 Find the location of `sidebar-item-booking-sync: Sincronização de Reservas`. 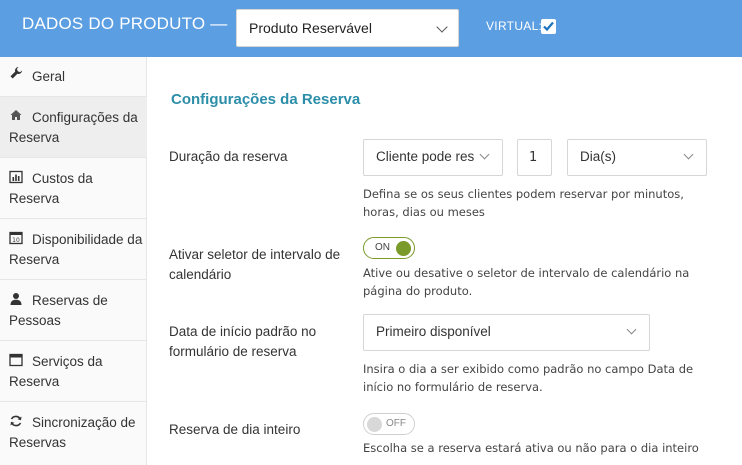

sidebar-item-booking-sync: Sincronização de Reservas is located at coordinates (73, 433).